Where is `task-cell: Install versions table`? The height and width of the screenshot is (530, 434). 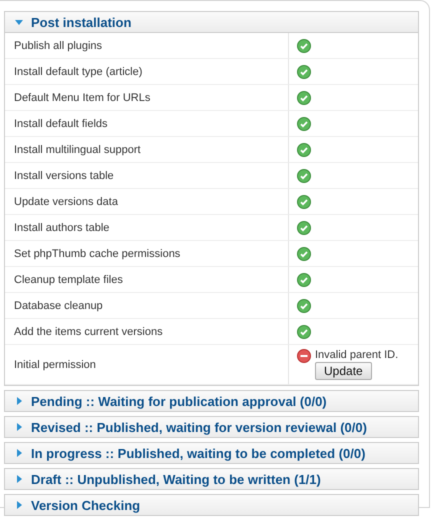 task-cell: Install versions table is located at coordinates (146, 176).